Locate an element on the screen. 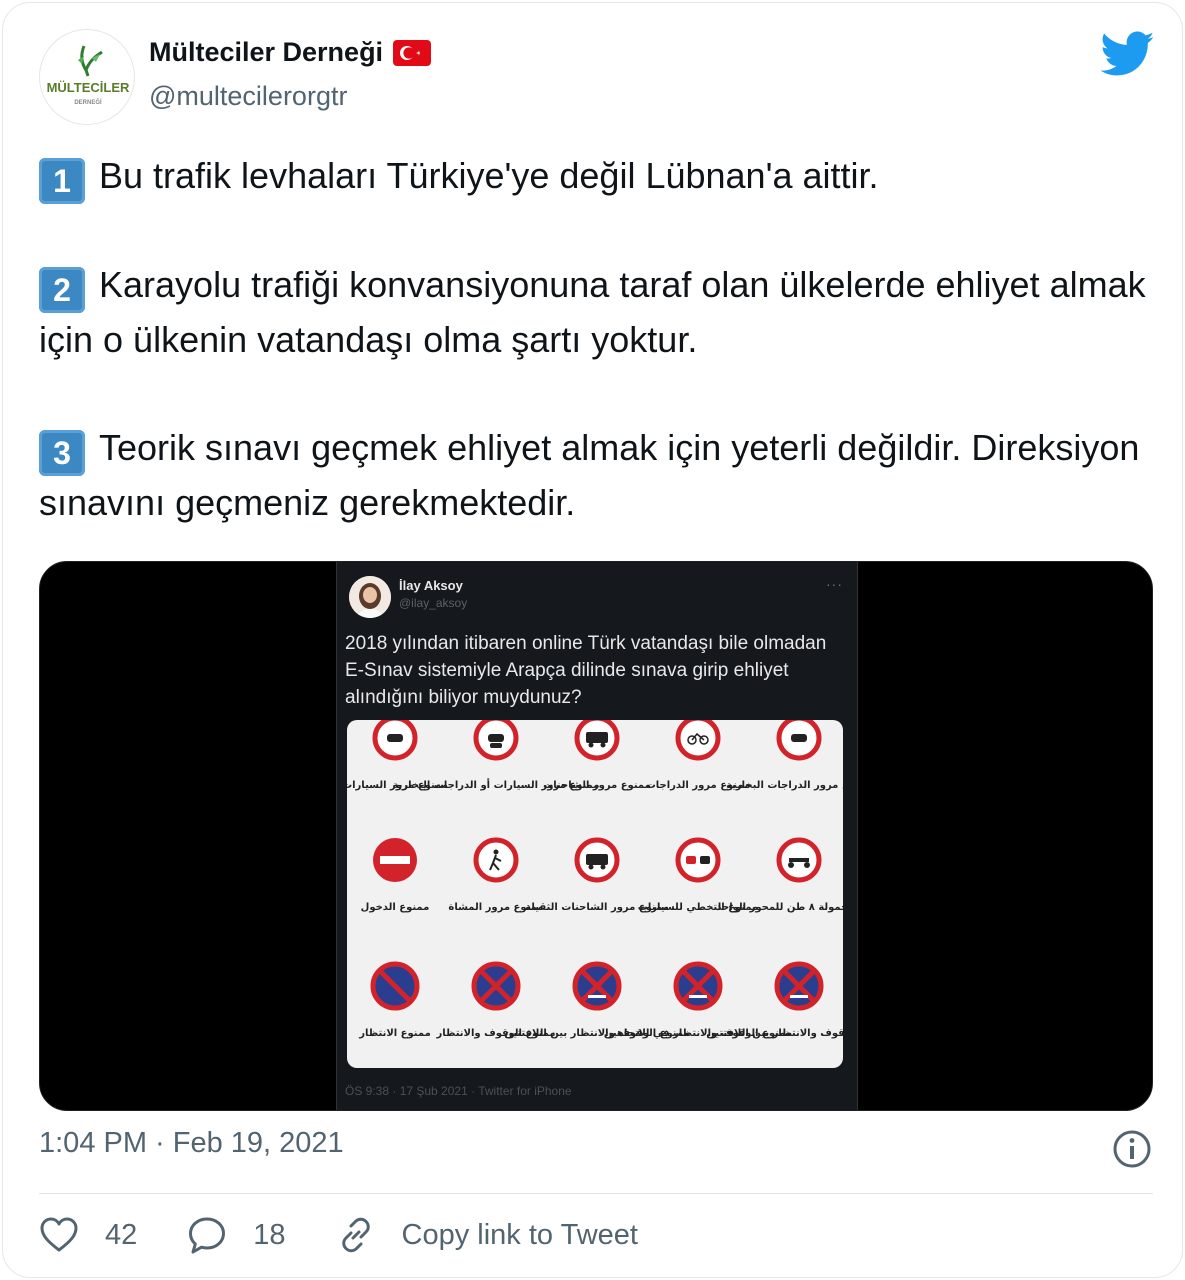  avatar-logo-subtext: DERNEĞİ is located at coordinates (88, 102).